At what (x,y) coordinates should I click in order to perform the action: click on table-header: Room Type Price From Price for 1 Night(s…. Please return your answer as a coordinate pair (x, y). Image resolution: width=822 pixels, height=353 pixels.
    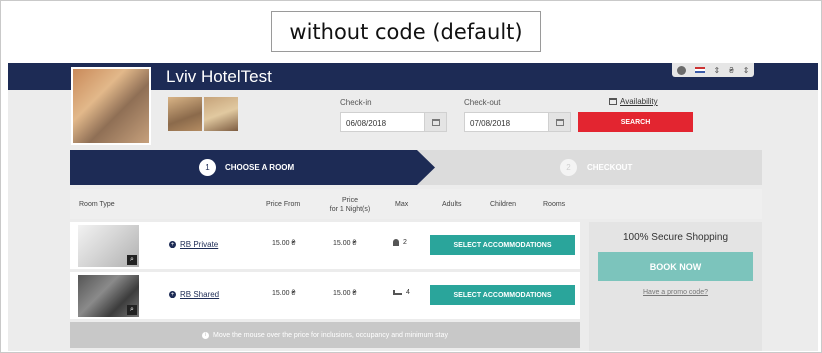
    Looking at the image, I should click on (416, 204).